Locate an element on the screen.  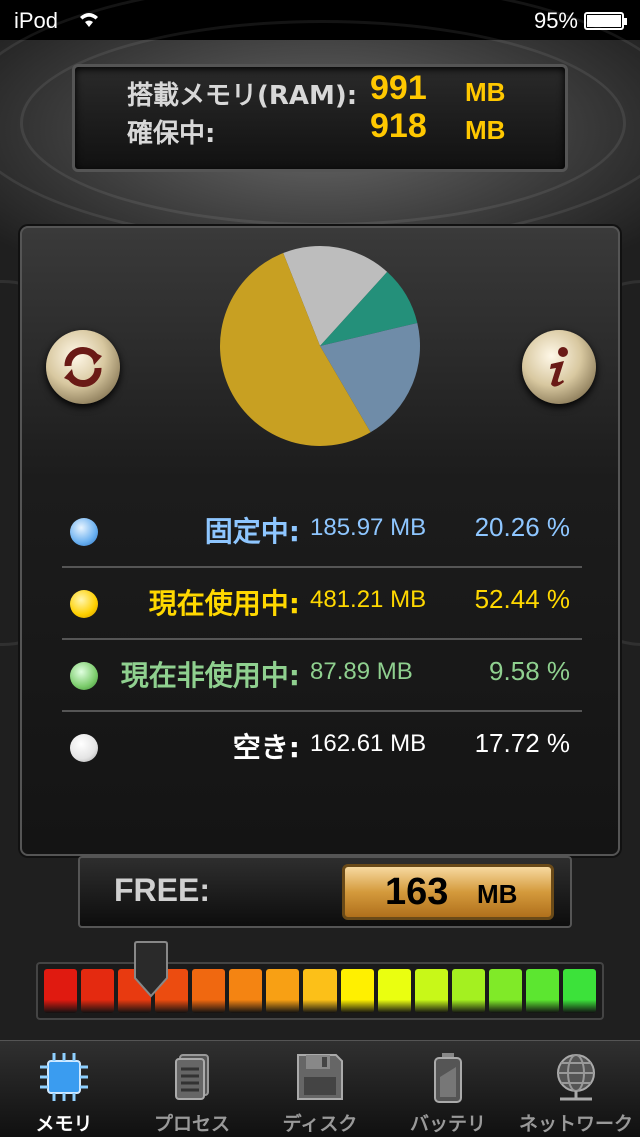
legend-label-active: 現在使用中: is located at coordinates (224, 603).